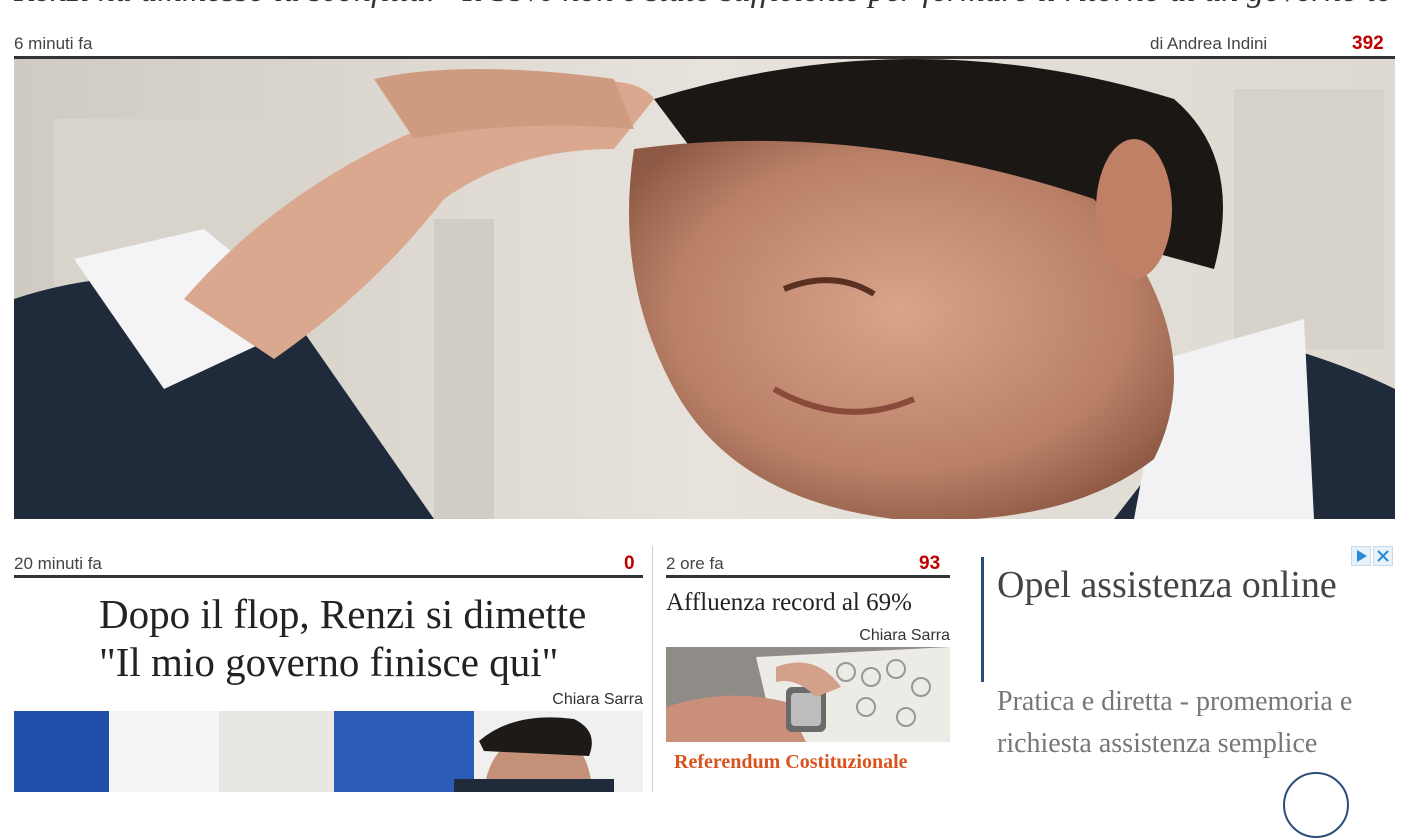  Describe the element at coordinates (1208, 44) in the screenshot. I see `top-story-author: di Andrea Indini` at that location.